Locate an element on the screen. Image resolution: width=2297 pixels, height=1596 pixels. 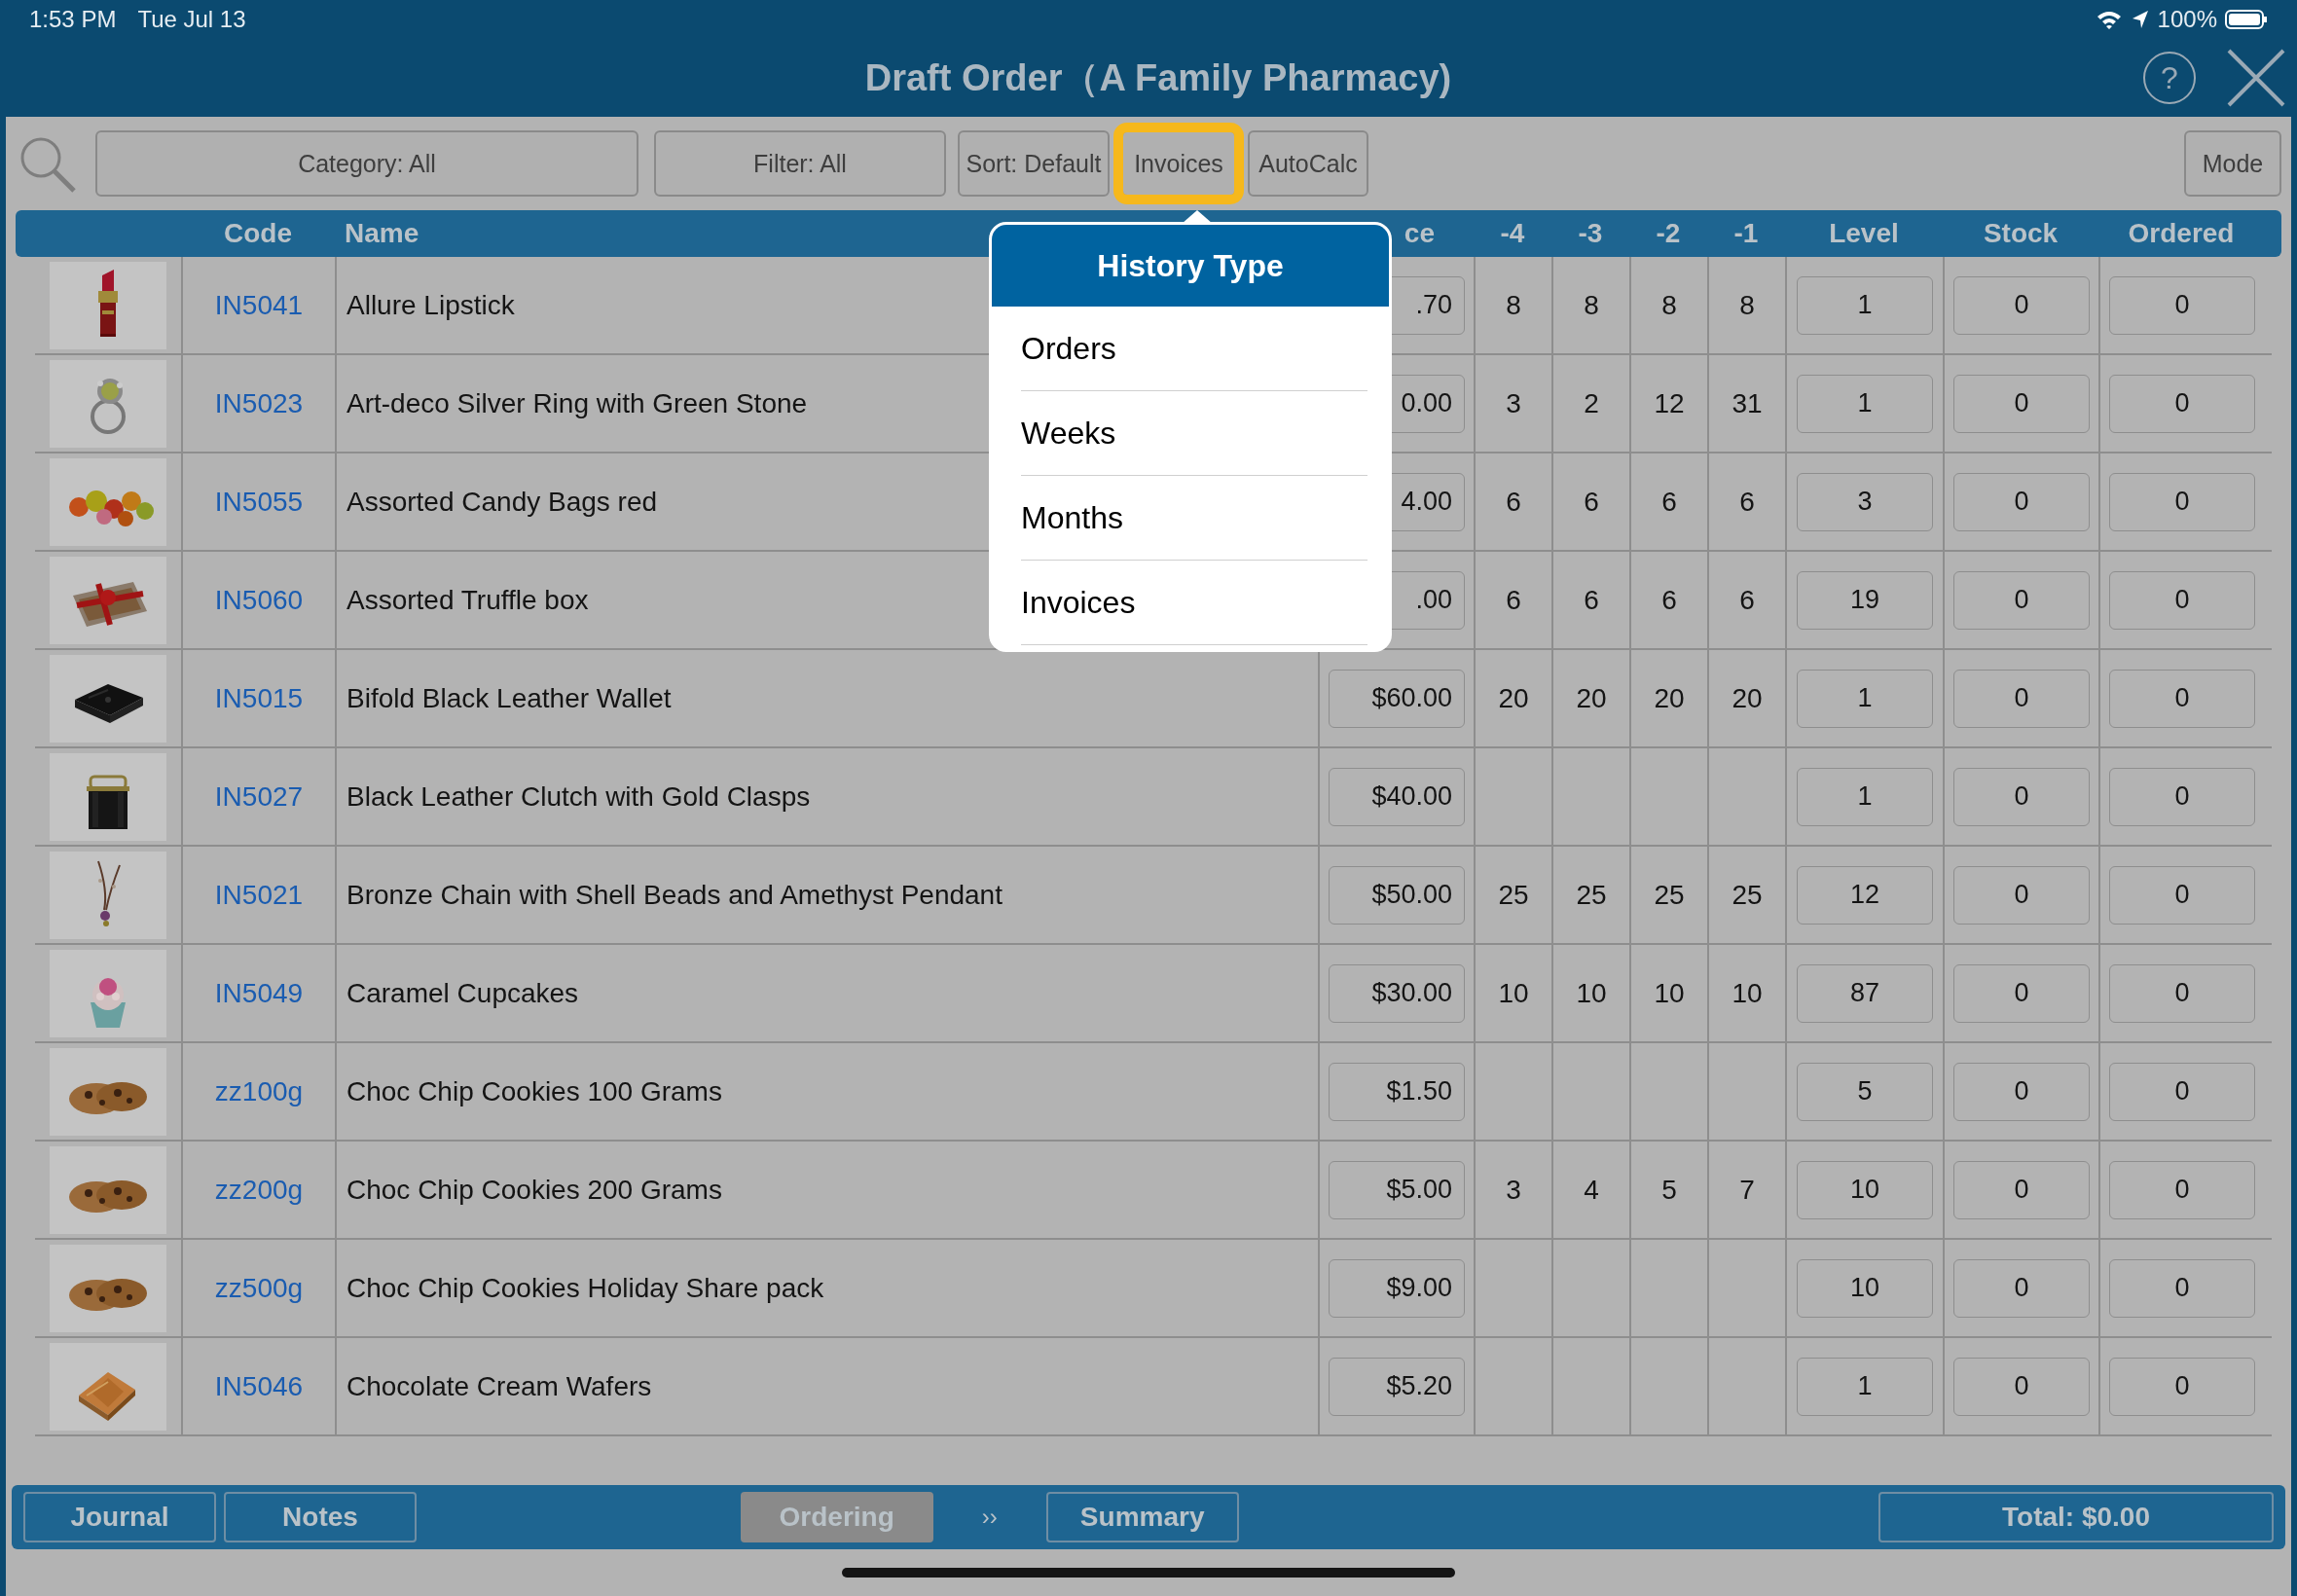
product-name: Choc Chip Cookies 100 Grams is located at coordinates (534, 1091).